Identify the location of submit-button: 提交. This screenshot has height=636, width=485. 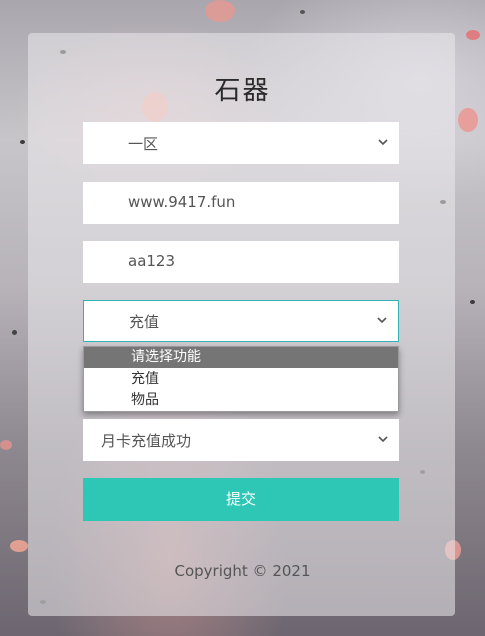
(241, 499).